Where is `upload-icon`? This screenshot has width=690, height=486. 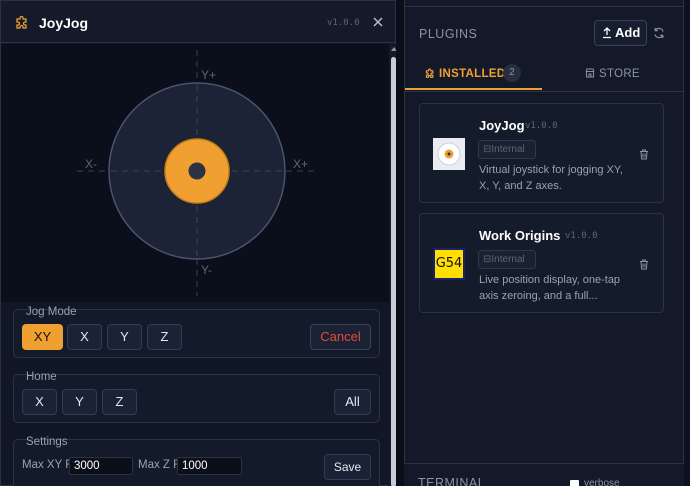 upload-icon is located at coordinates (607, 33).